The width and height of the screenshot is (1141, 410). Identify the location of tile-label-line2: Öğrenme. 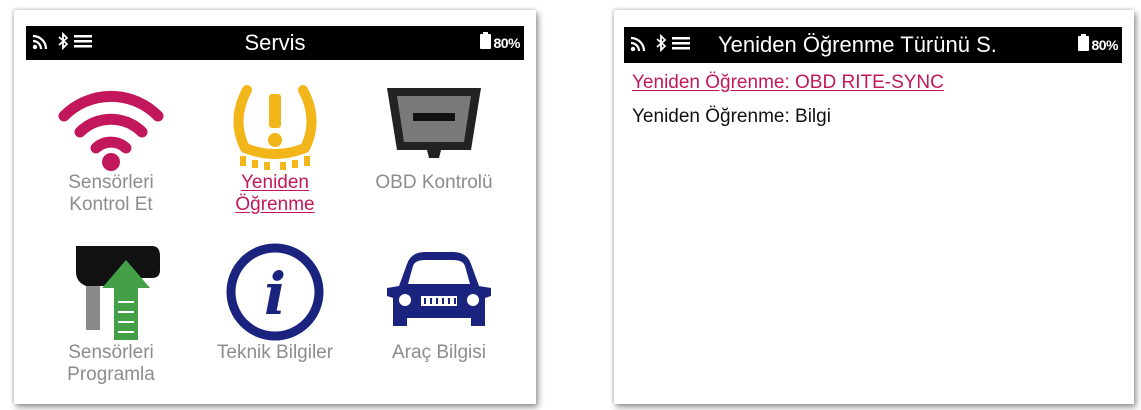
(275, 204).